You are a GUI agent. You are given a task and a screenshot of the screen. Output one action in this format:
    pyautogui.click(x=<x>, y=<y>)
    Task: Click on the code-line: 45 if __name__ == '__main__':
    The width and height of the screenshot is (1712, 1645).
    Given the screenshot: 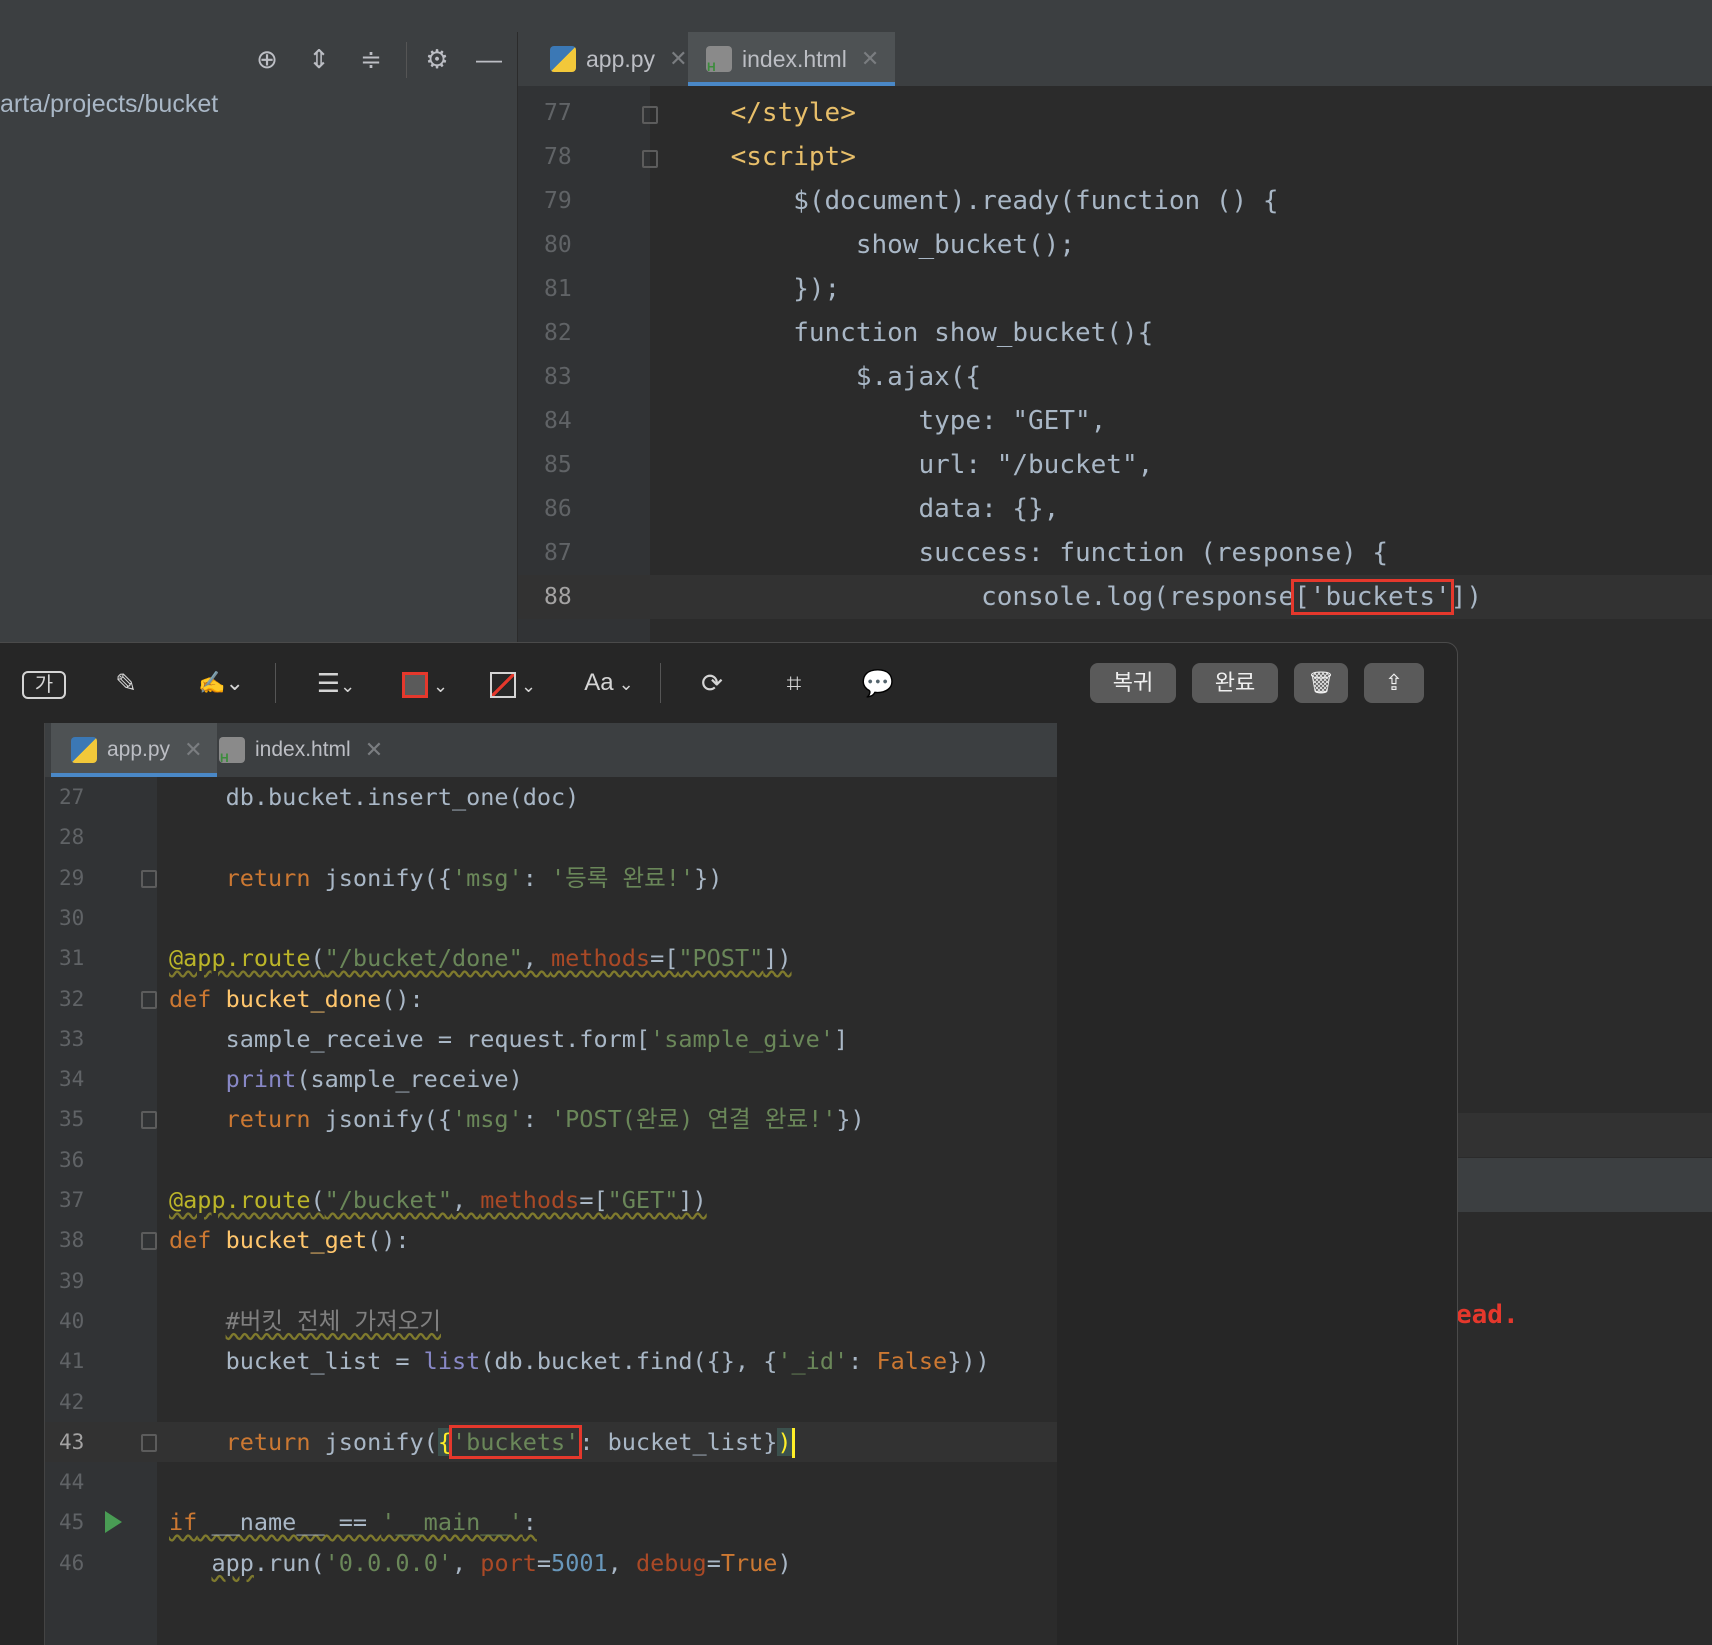 What is the action you would take?
    pyautogui.click(x=551, y=1522)
    